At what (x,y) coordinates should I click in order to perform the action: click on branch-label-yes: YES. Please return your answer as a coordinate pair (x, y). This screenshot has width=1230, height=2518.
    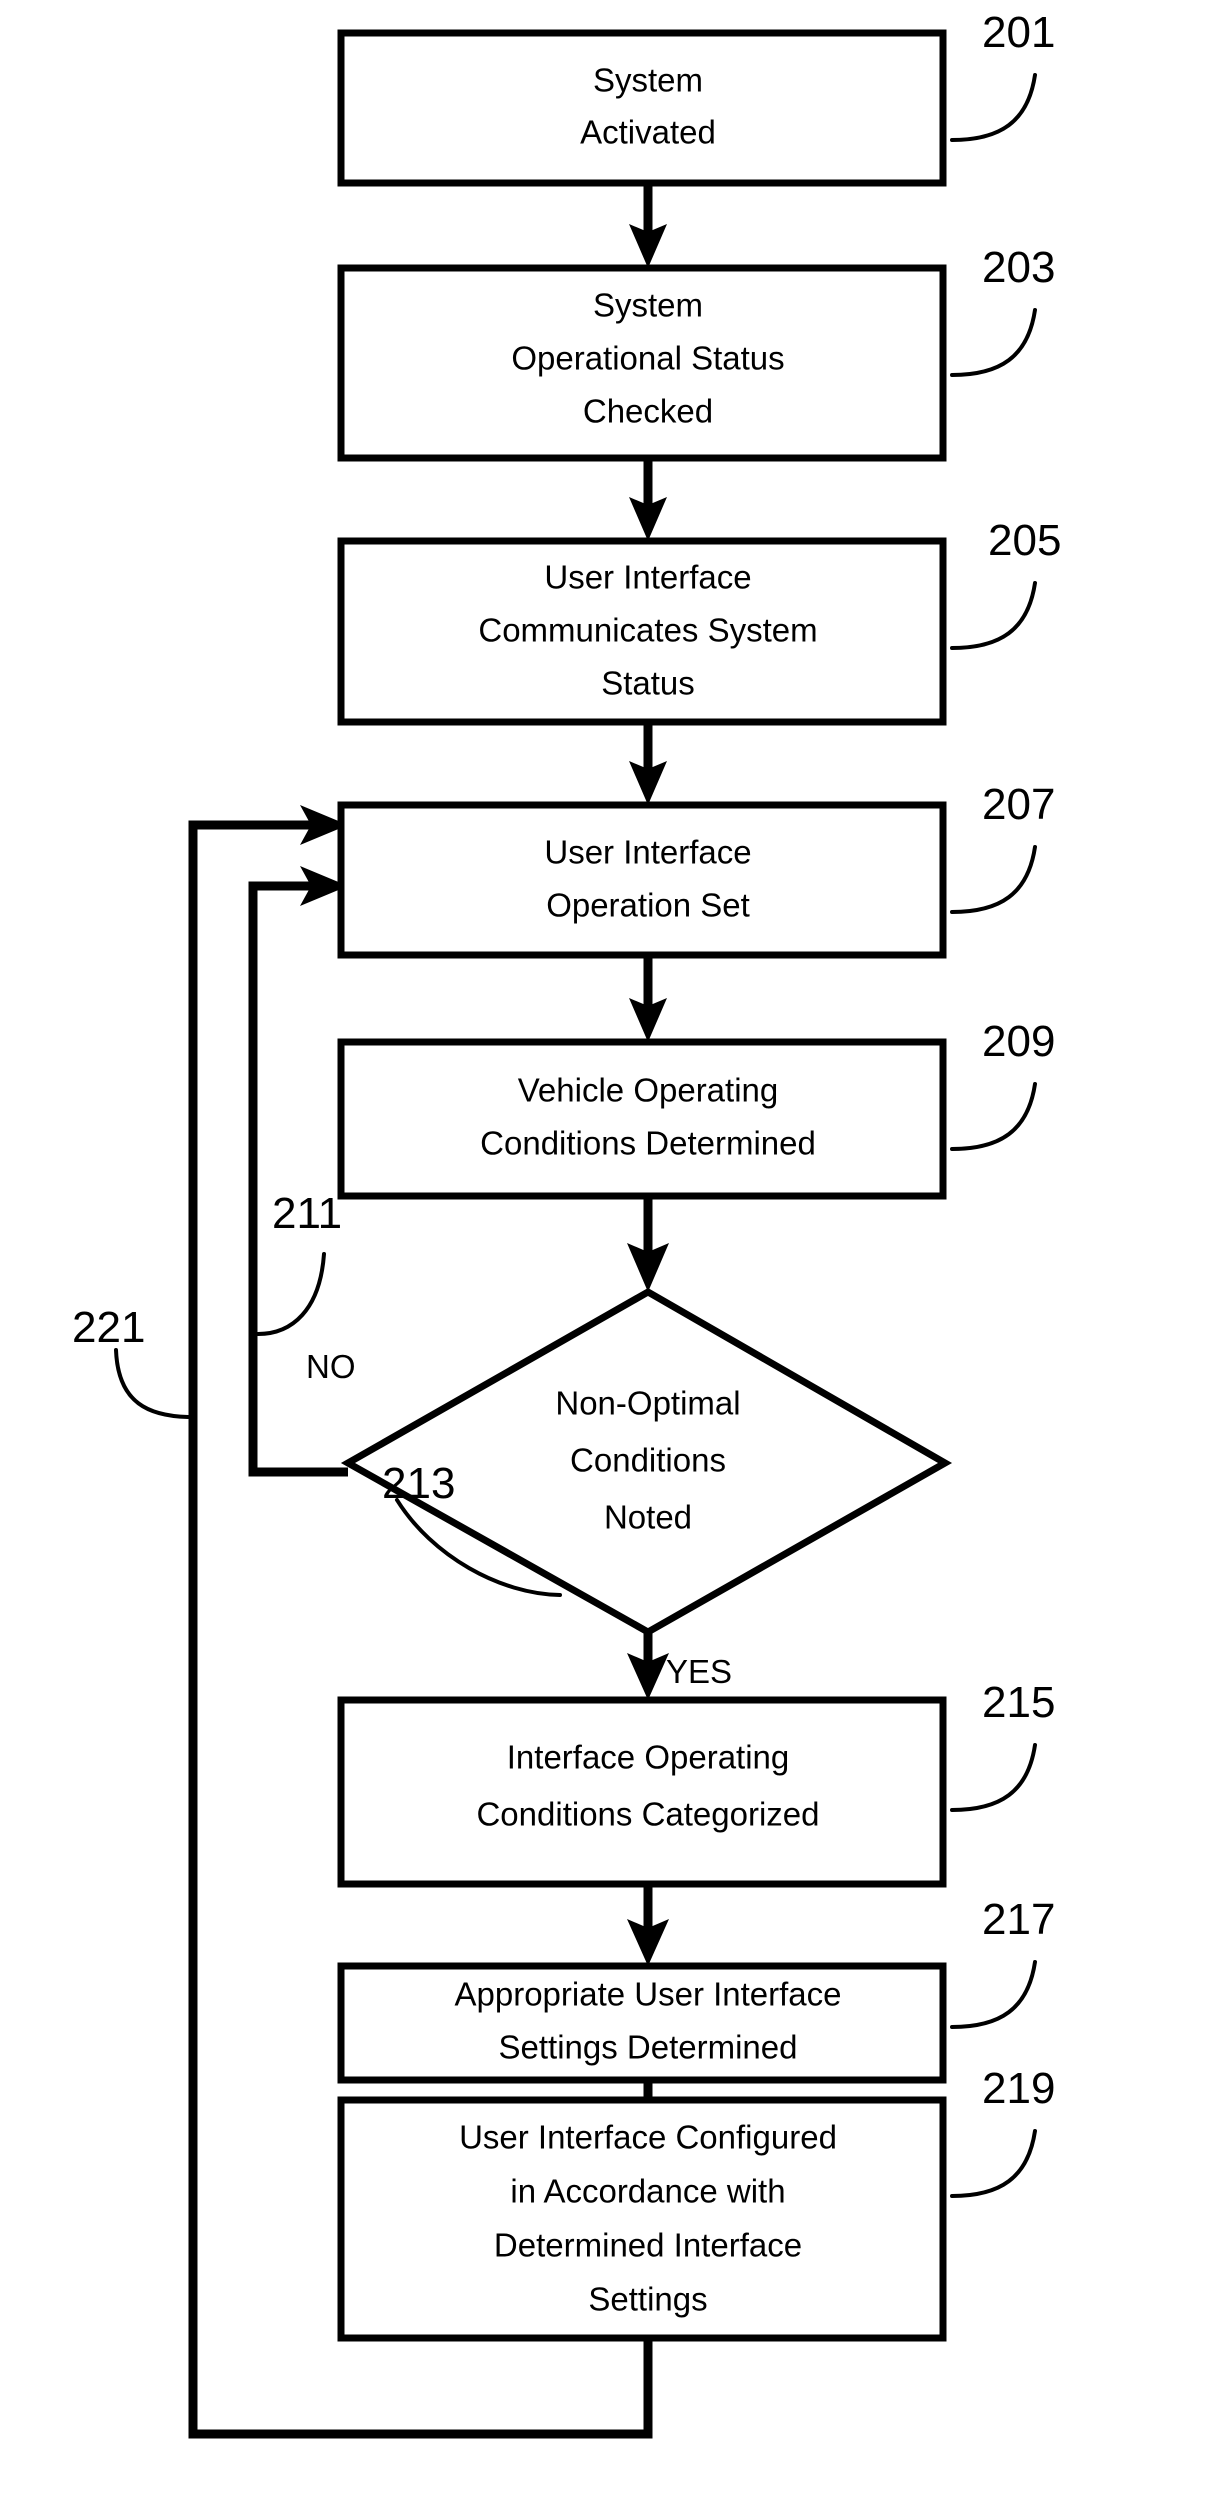
    Looking at the image, I should click on (699, 1671).